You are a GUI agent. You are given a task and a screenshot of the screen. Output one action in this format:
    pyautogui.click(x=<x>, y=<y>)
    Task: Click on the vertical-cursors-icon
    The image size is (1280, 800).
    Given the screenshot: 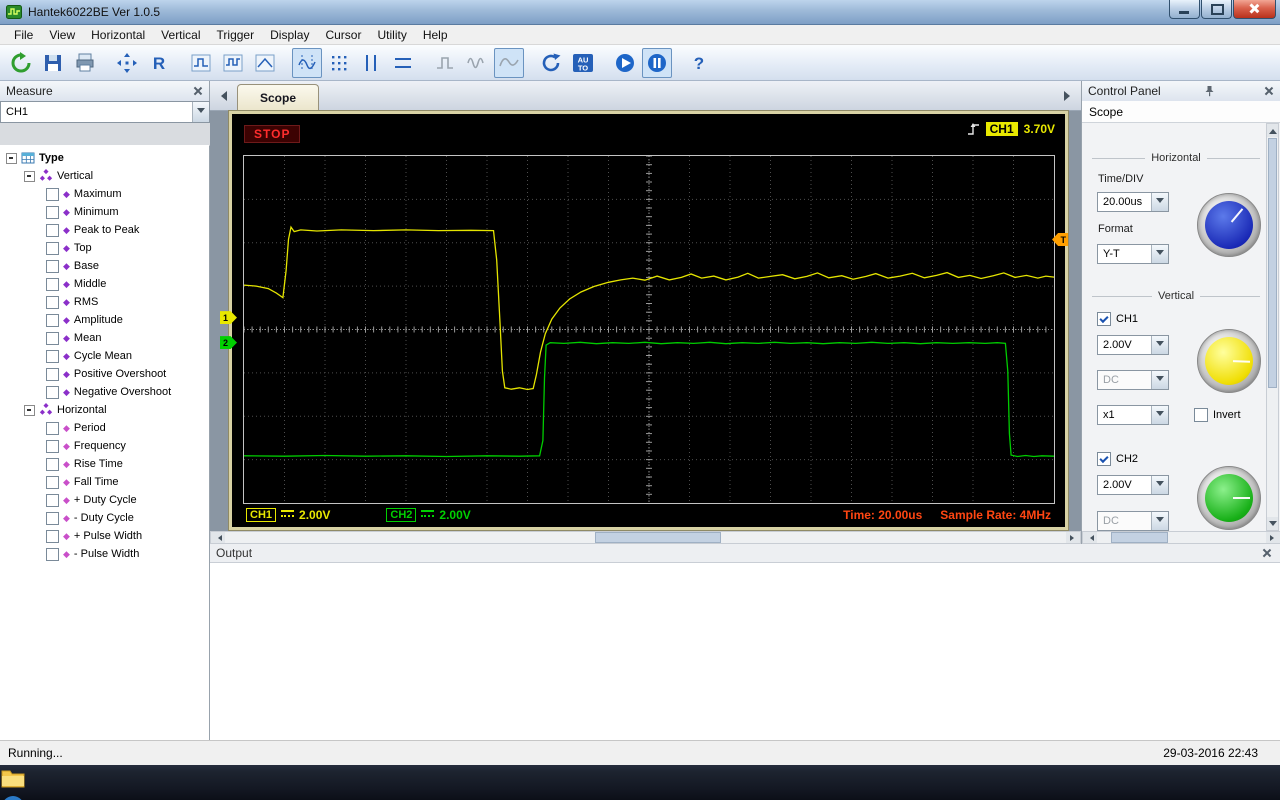 What is the action you would take?
    pyautogui.click(x=371, y=63)
    